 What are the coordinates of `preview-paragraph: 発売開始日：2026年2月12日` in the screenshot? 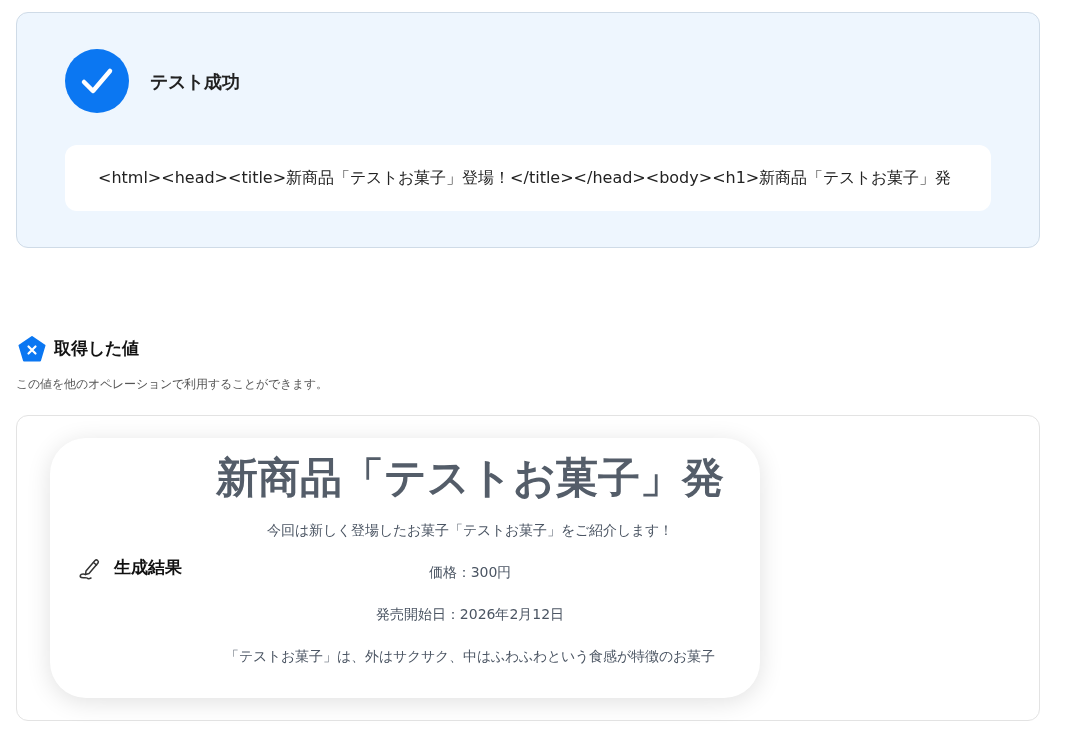 It's located at (470, 614).